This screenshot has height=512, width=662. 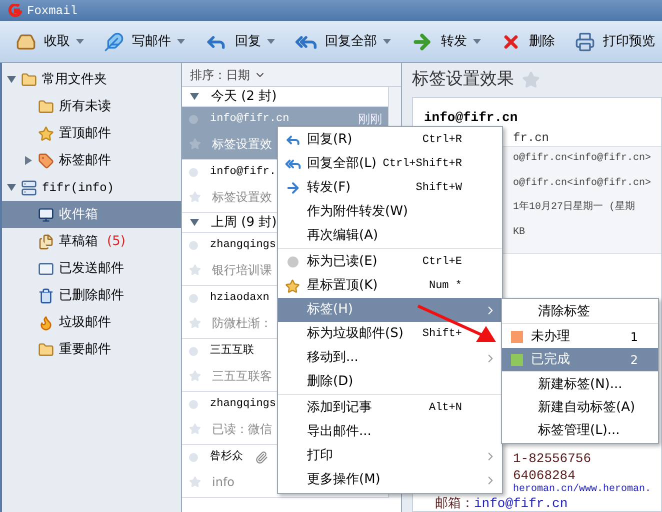 I want to click on shortcut-text: Num *, so click(x=445, y=286).